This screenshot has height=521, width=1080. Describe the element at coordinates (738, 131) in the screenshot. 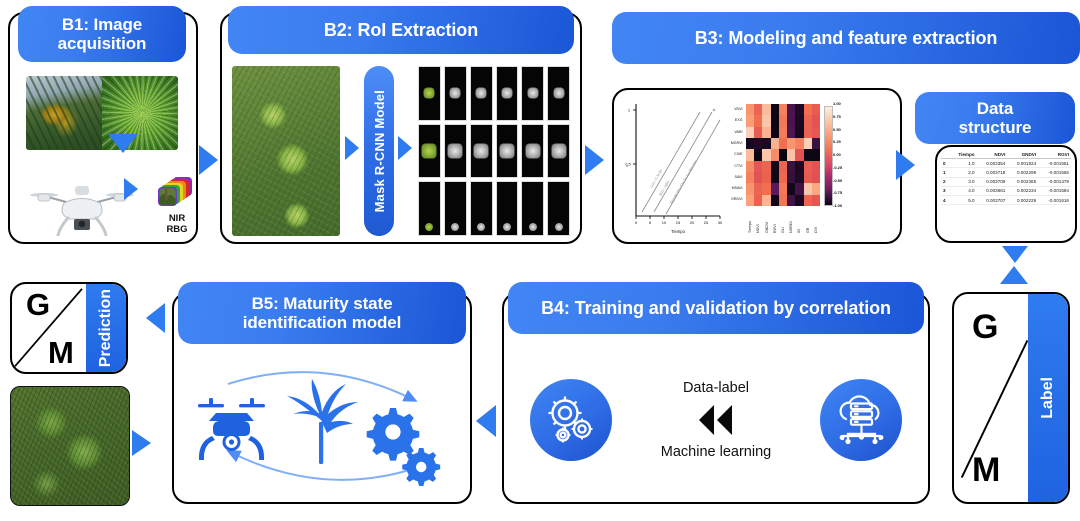

I see `heatmap-ylabel-2: VARI` at that location.